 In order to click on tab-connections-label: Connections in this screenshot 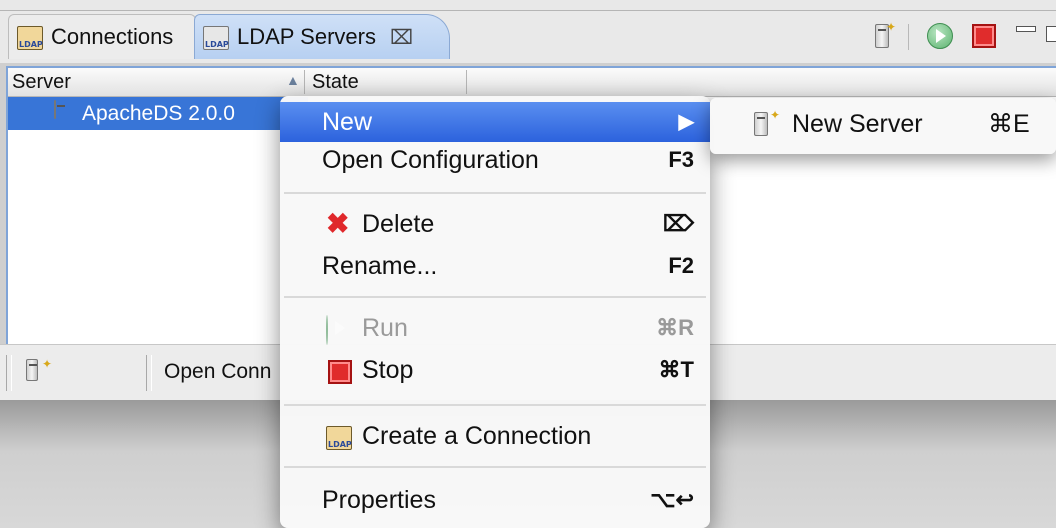, I will do `click(112, 36)`.